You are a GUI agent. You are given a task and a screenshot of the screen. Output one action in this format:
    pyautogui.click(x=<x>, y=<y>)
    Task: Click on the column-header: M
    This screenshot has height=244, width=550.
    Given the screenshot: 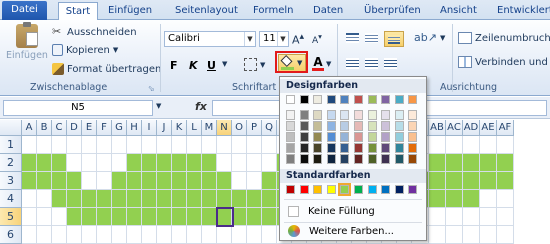 What is the action you would take?
    pyautogui.click(x=209, y=128)
    